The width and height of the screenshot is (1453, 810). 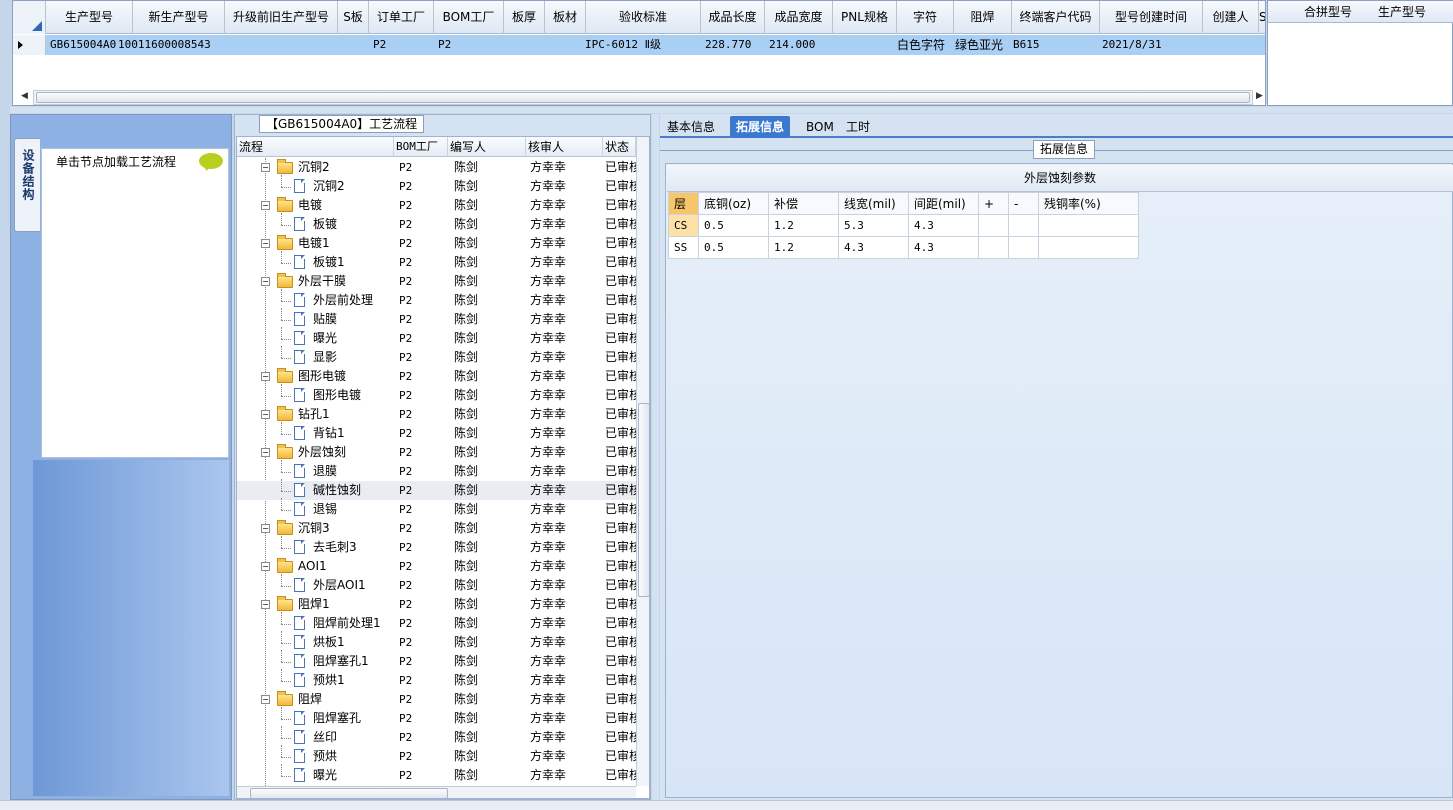 I want to click on tree-node: 曝光 P2 陈剑 方幸幸 已审核, so click(x=437, y=337).